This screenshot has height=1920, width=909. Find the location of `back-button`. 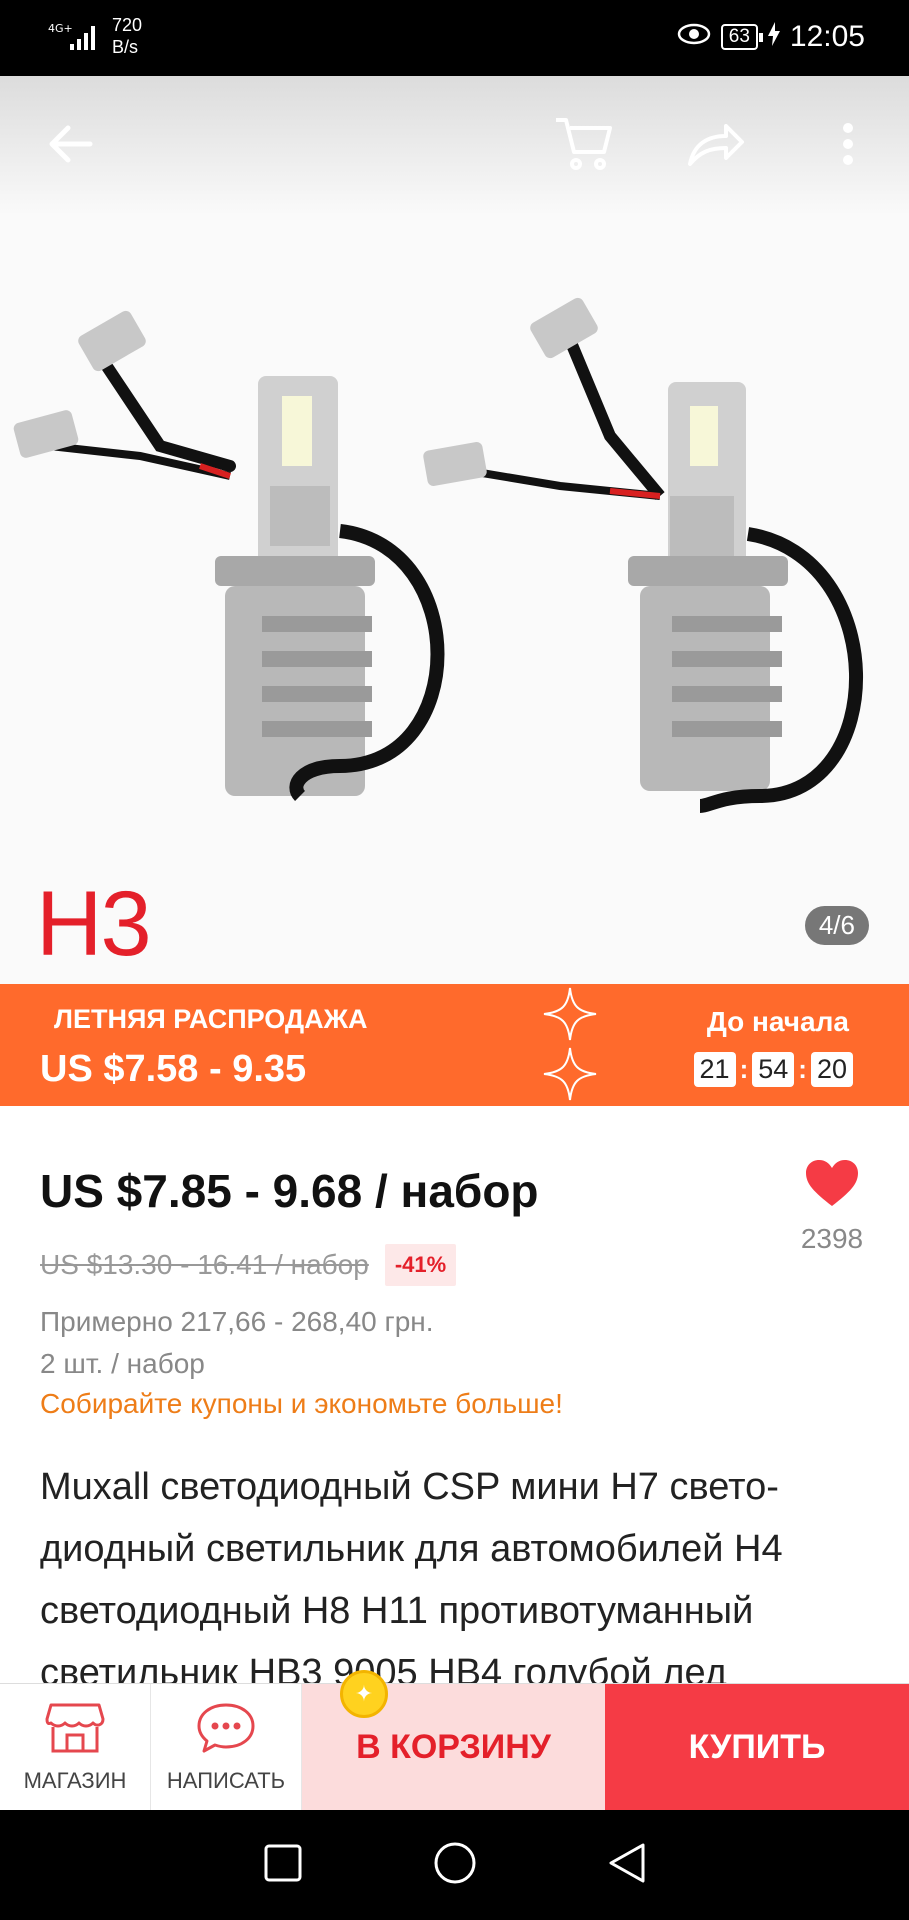

back-button is located at coordinates (70, 146).